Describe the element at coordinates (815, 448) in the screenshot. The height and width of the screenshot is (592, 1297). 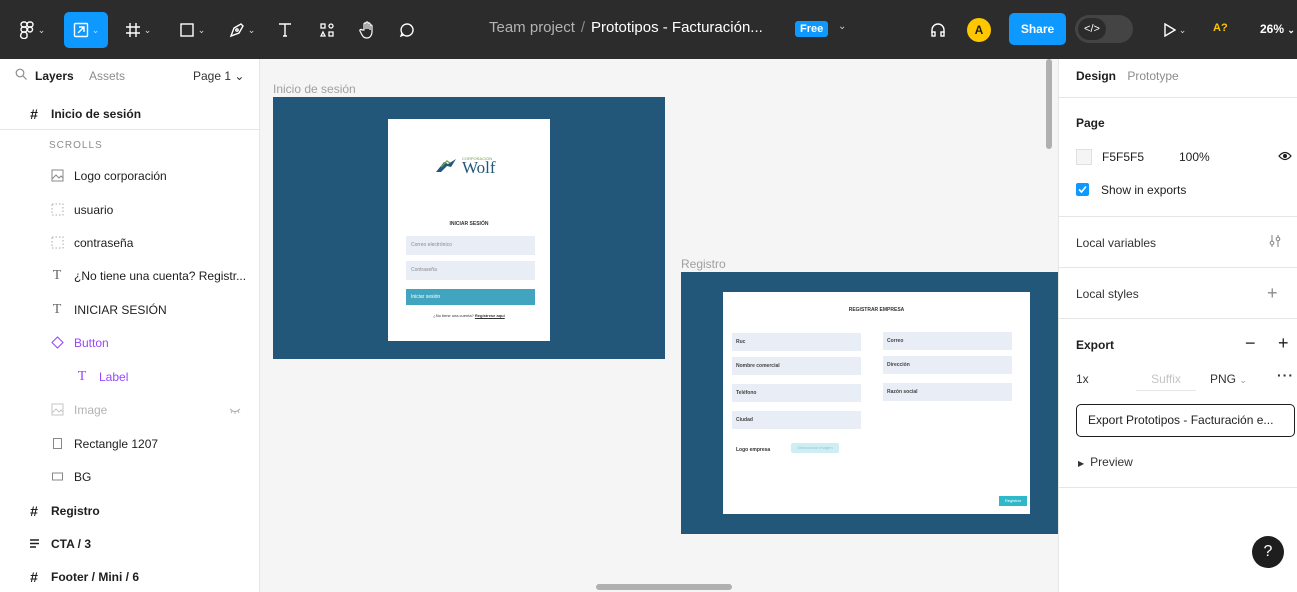
I see `select-image-button: Seleccionar imagen` at that location.